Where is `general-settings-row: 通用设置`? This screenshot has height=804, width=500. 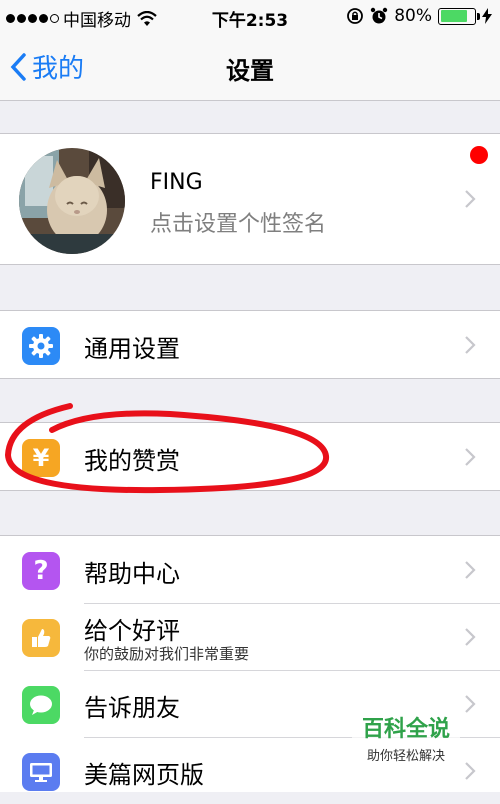 general-settings-row: 通用设置 is located at coordinates (250, 344).